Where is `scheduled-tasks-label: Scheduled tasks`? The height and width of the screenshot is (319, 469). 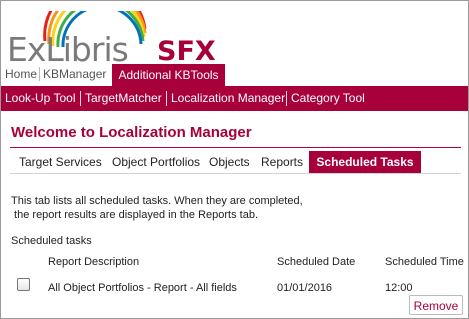
scheduled-tasks-label: Scheduled tasks is located at coordinates (51, 241).